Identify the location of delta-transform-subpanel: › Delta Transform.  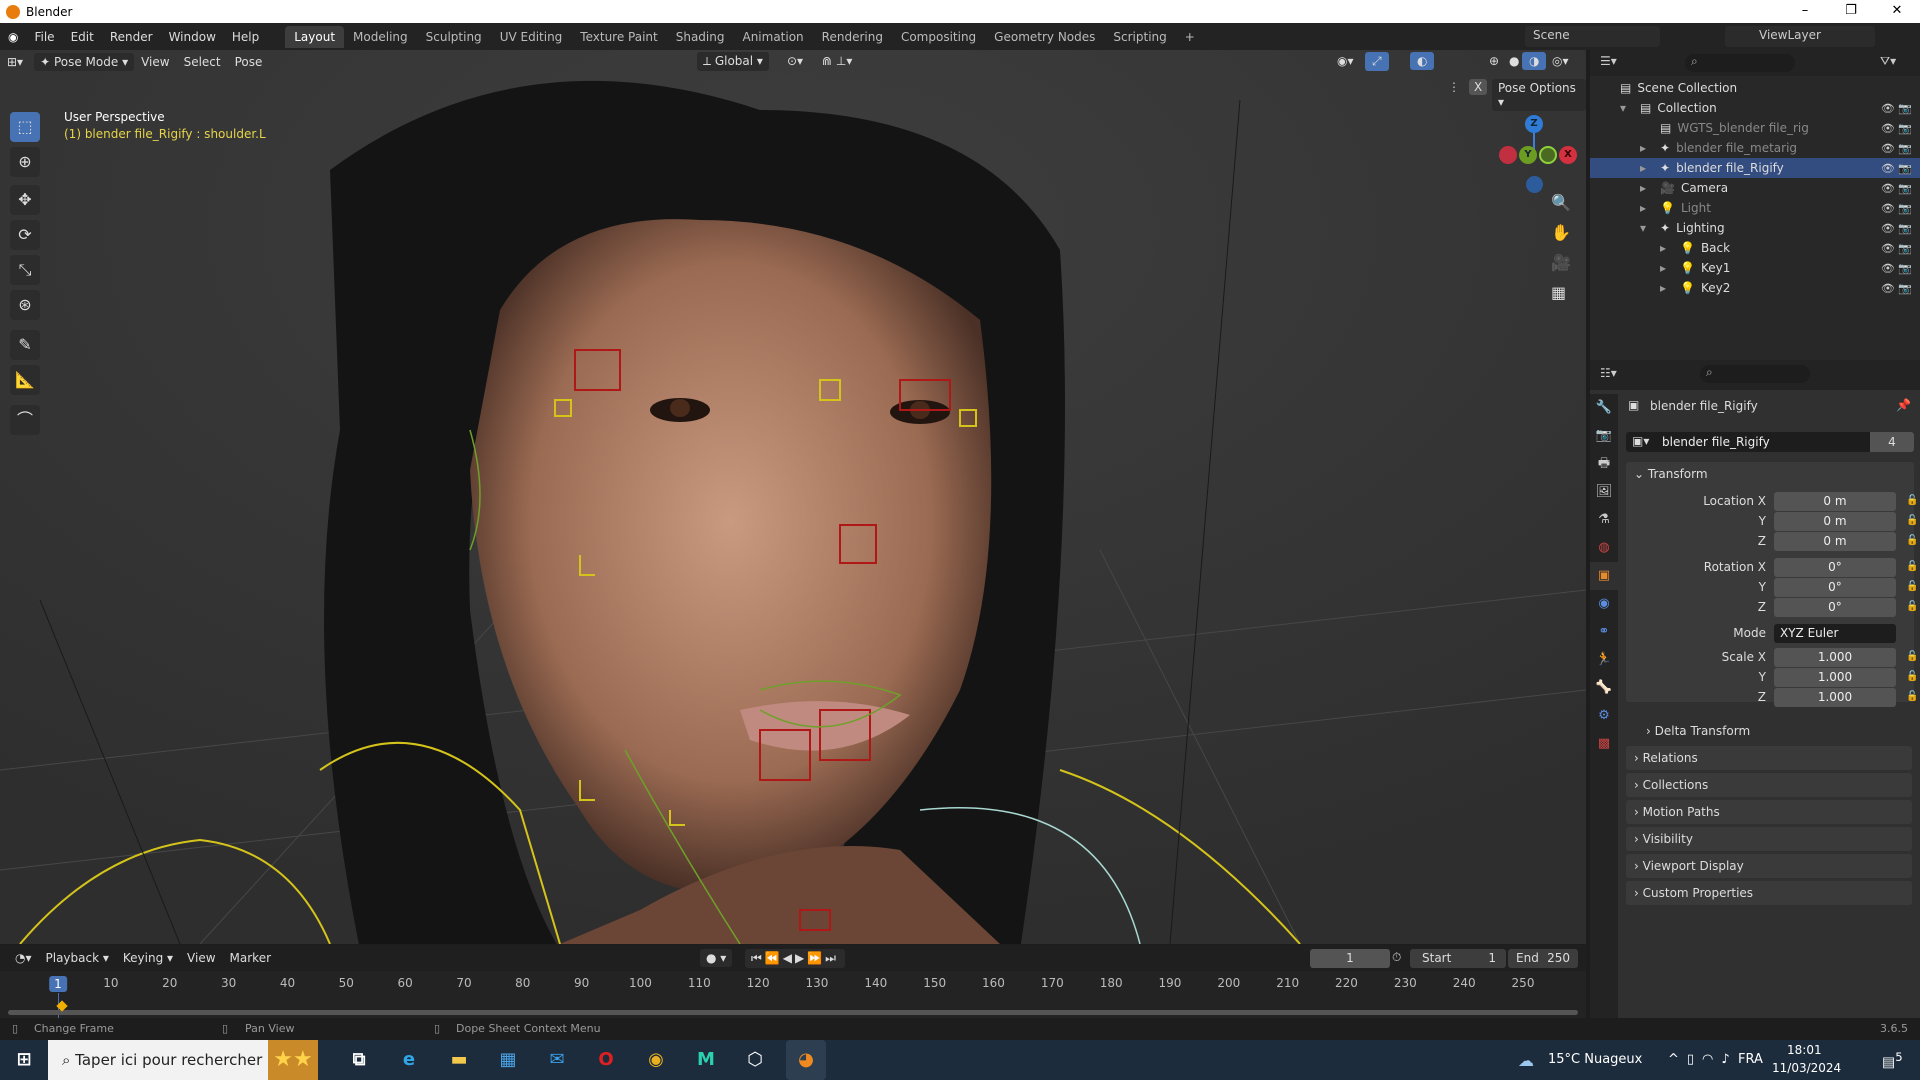
(1698, 731).